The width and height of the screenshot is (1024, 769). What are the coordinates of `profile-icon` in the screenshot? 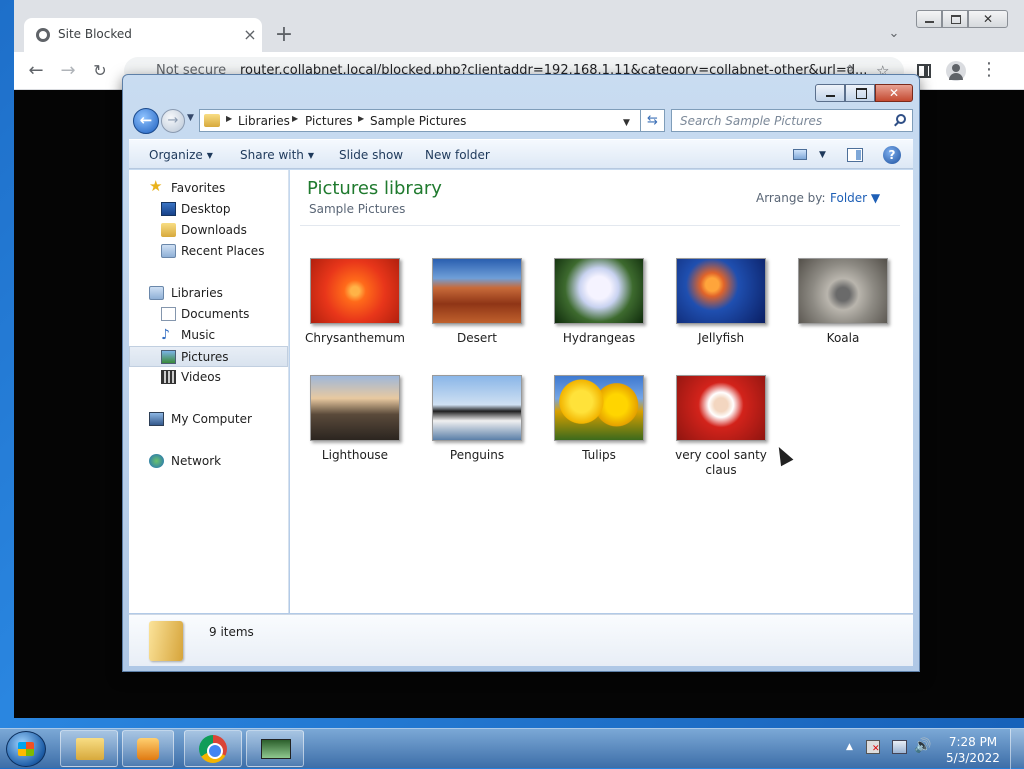 It's located at (956, 71).